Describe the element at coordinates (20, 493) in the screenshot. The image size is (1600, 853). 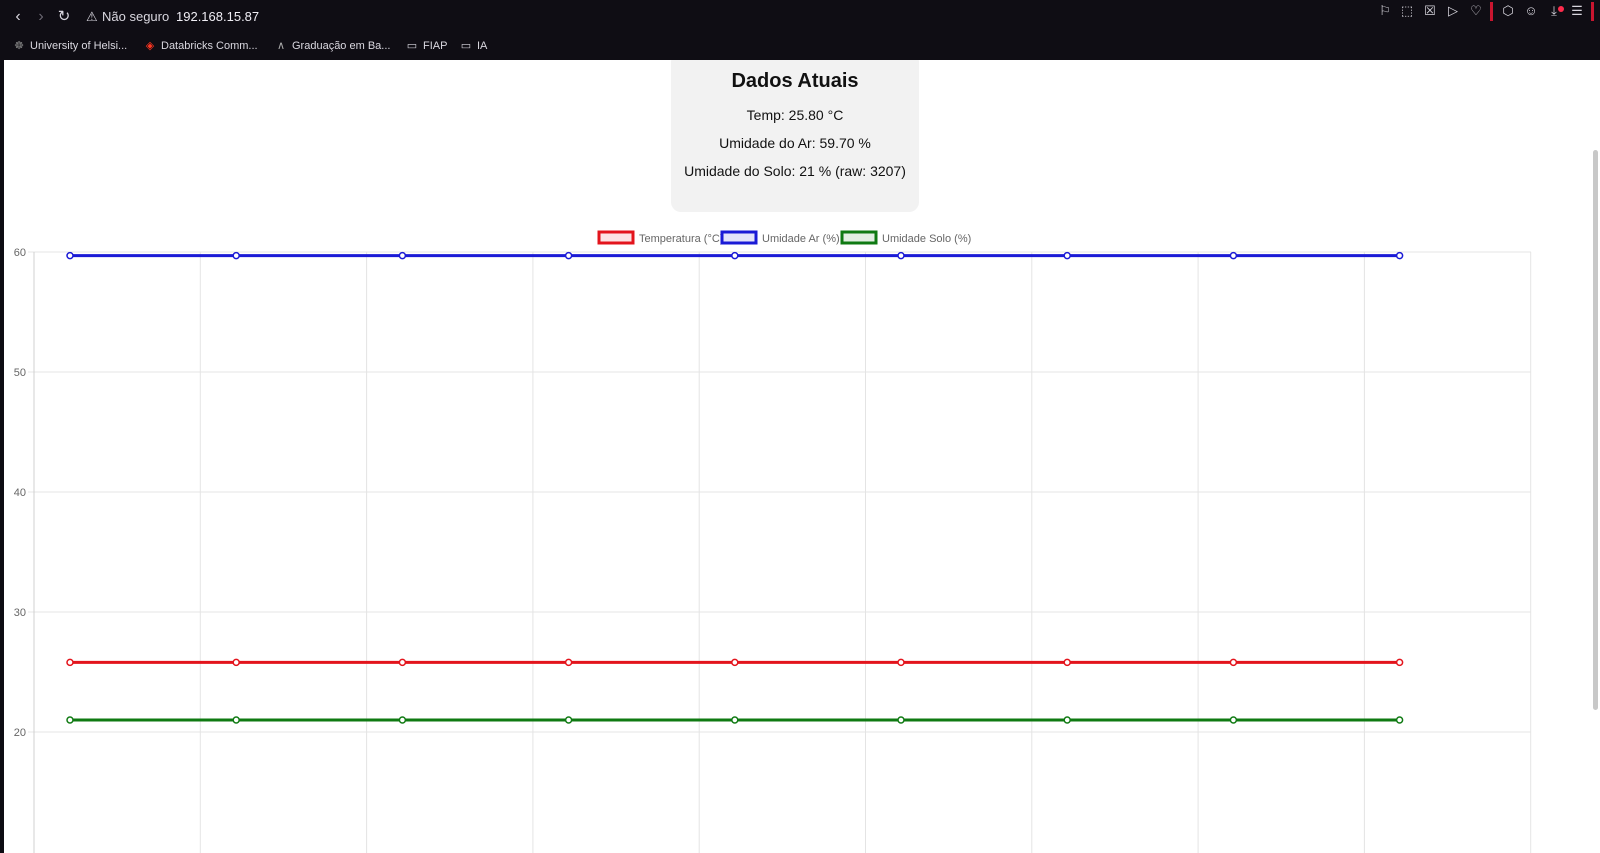
I see `y-tick-label: 40` at that location.